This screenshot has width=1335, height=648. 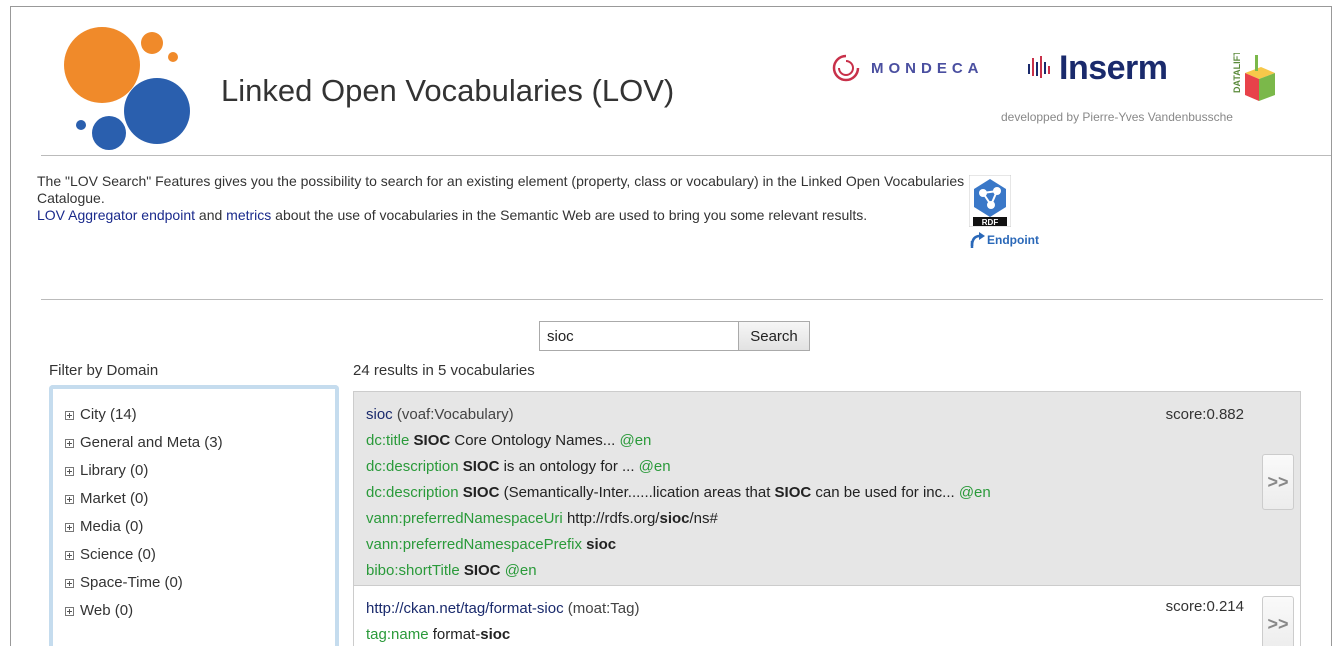 What do you see at coordinates (1204, 606) in the screenshot?
I see `result-score: score:0.214` at bounding box center [1204, 606].